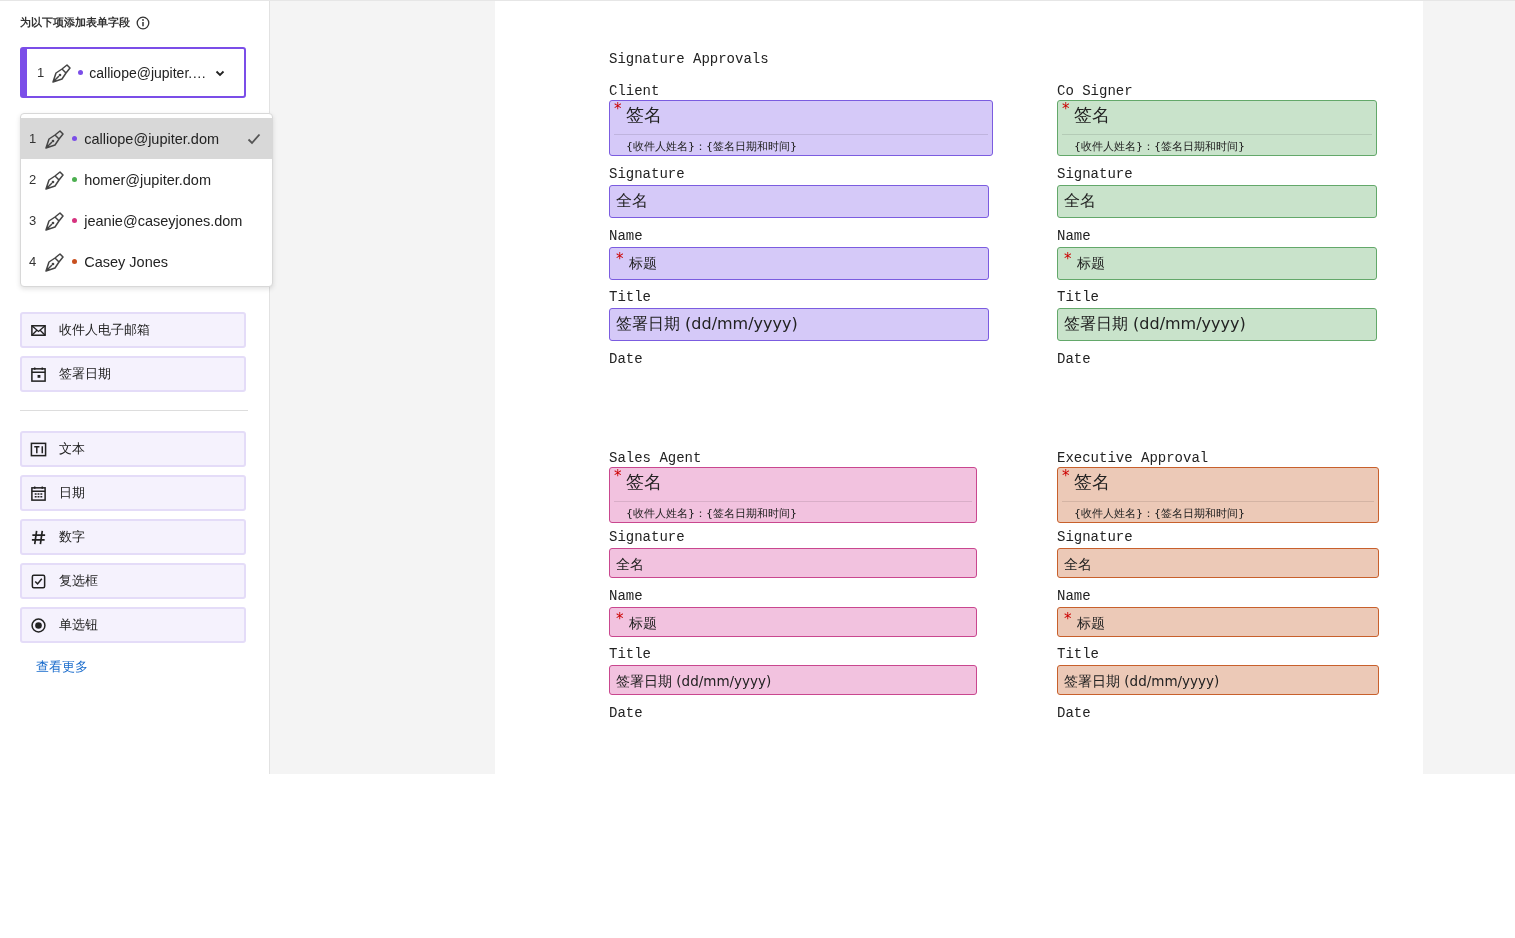 The height and width of the screenshot is (938, 1515). Describe the element at coordinates (38, 449) in the screenshot. I see `text-field-icon` at that location.